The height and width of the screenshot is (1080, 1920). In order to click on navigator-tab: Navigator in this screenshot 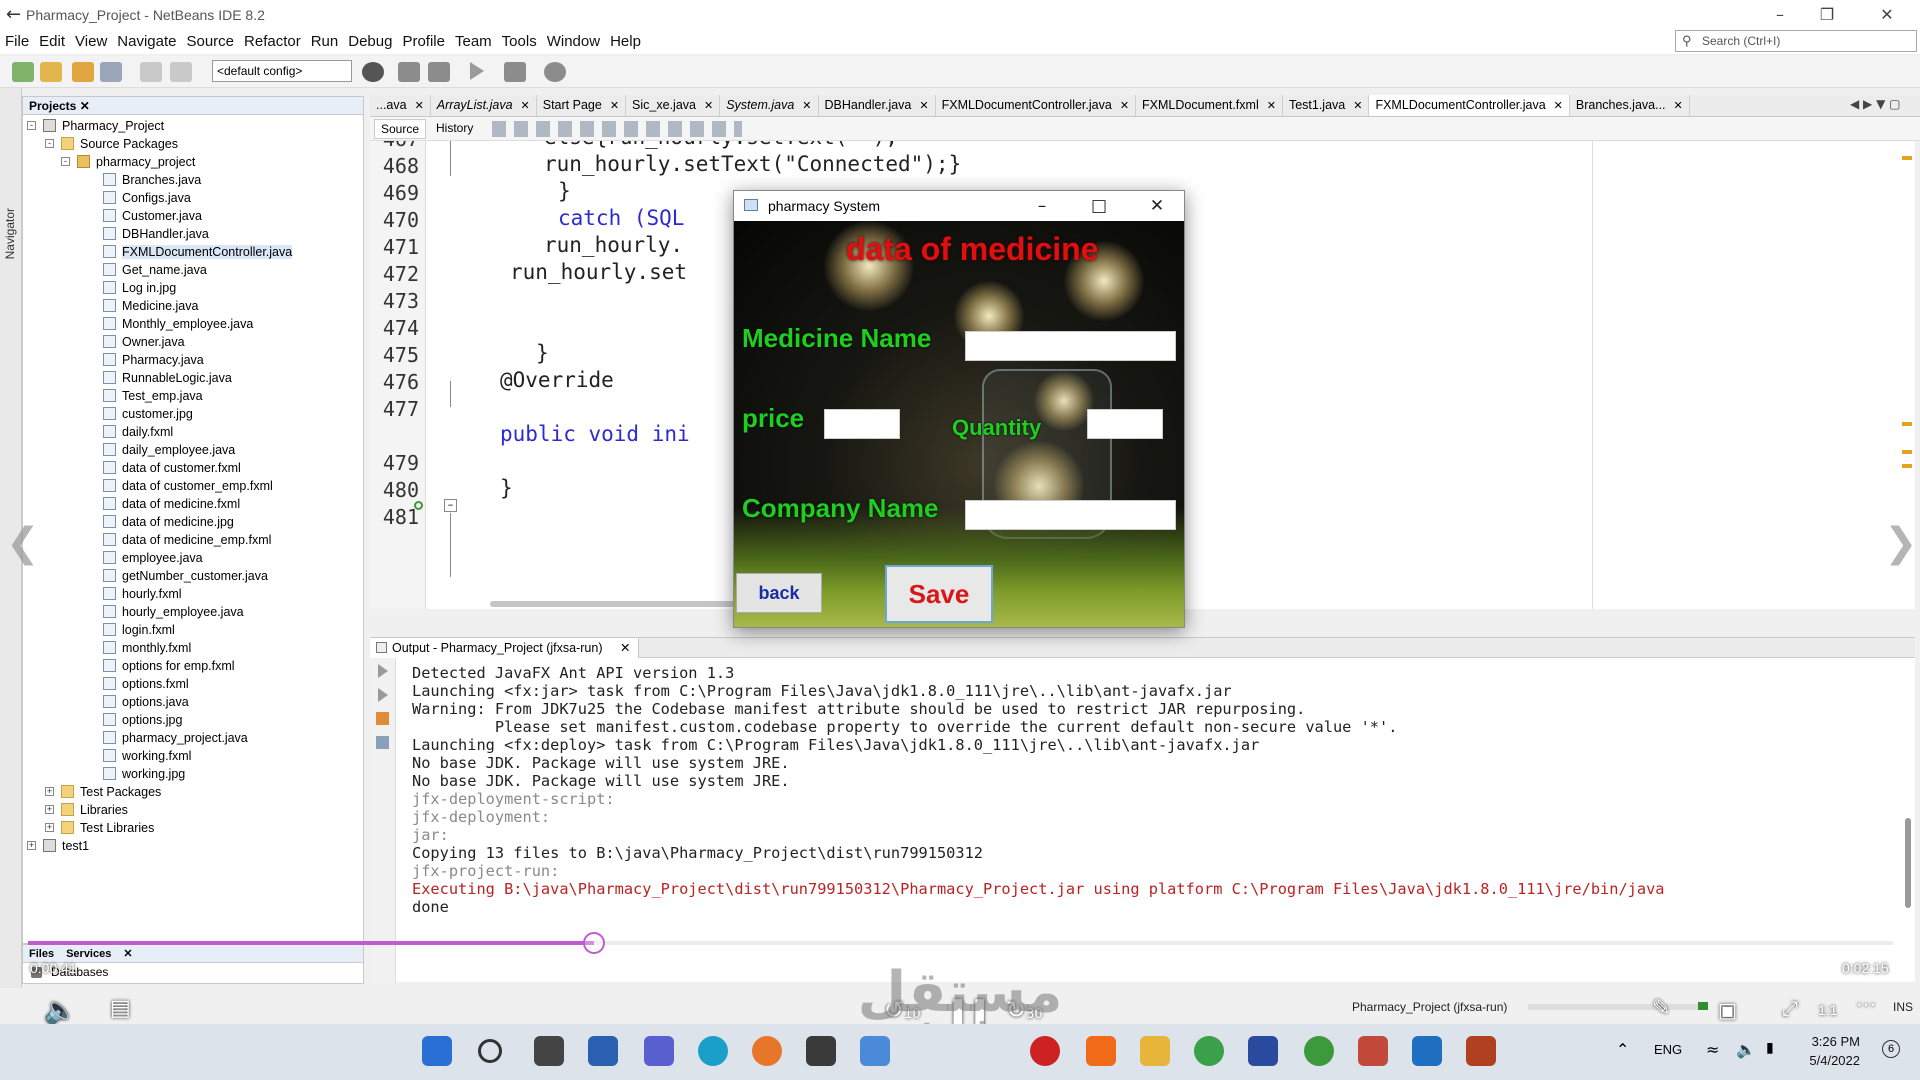, I will do `click(10, 233)`.